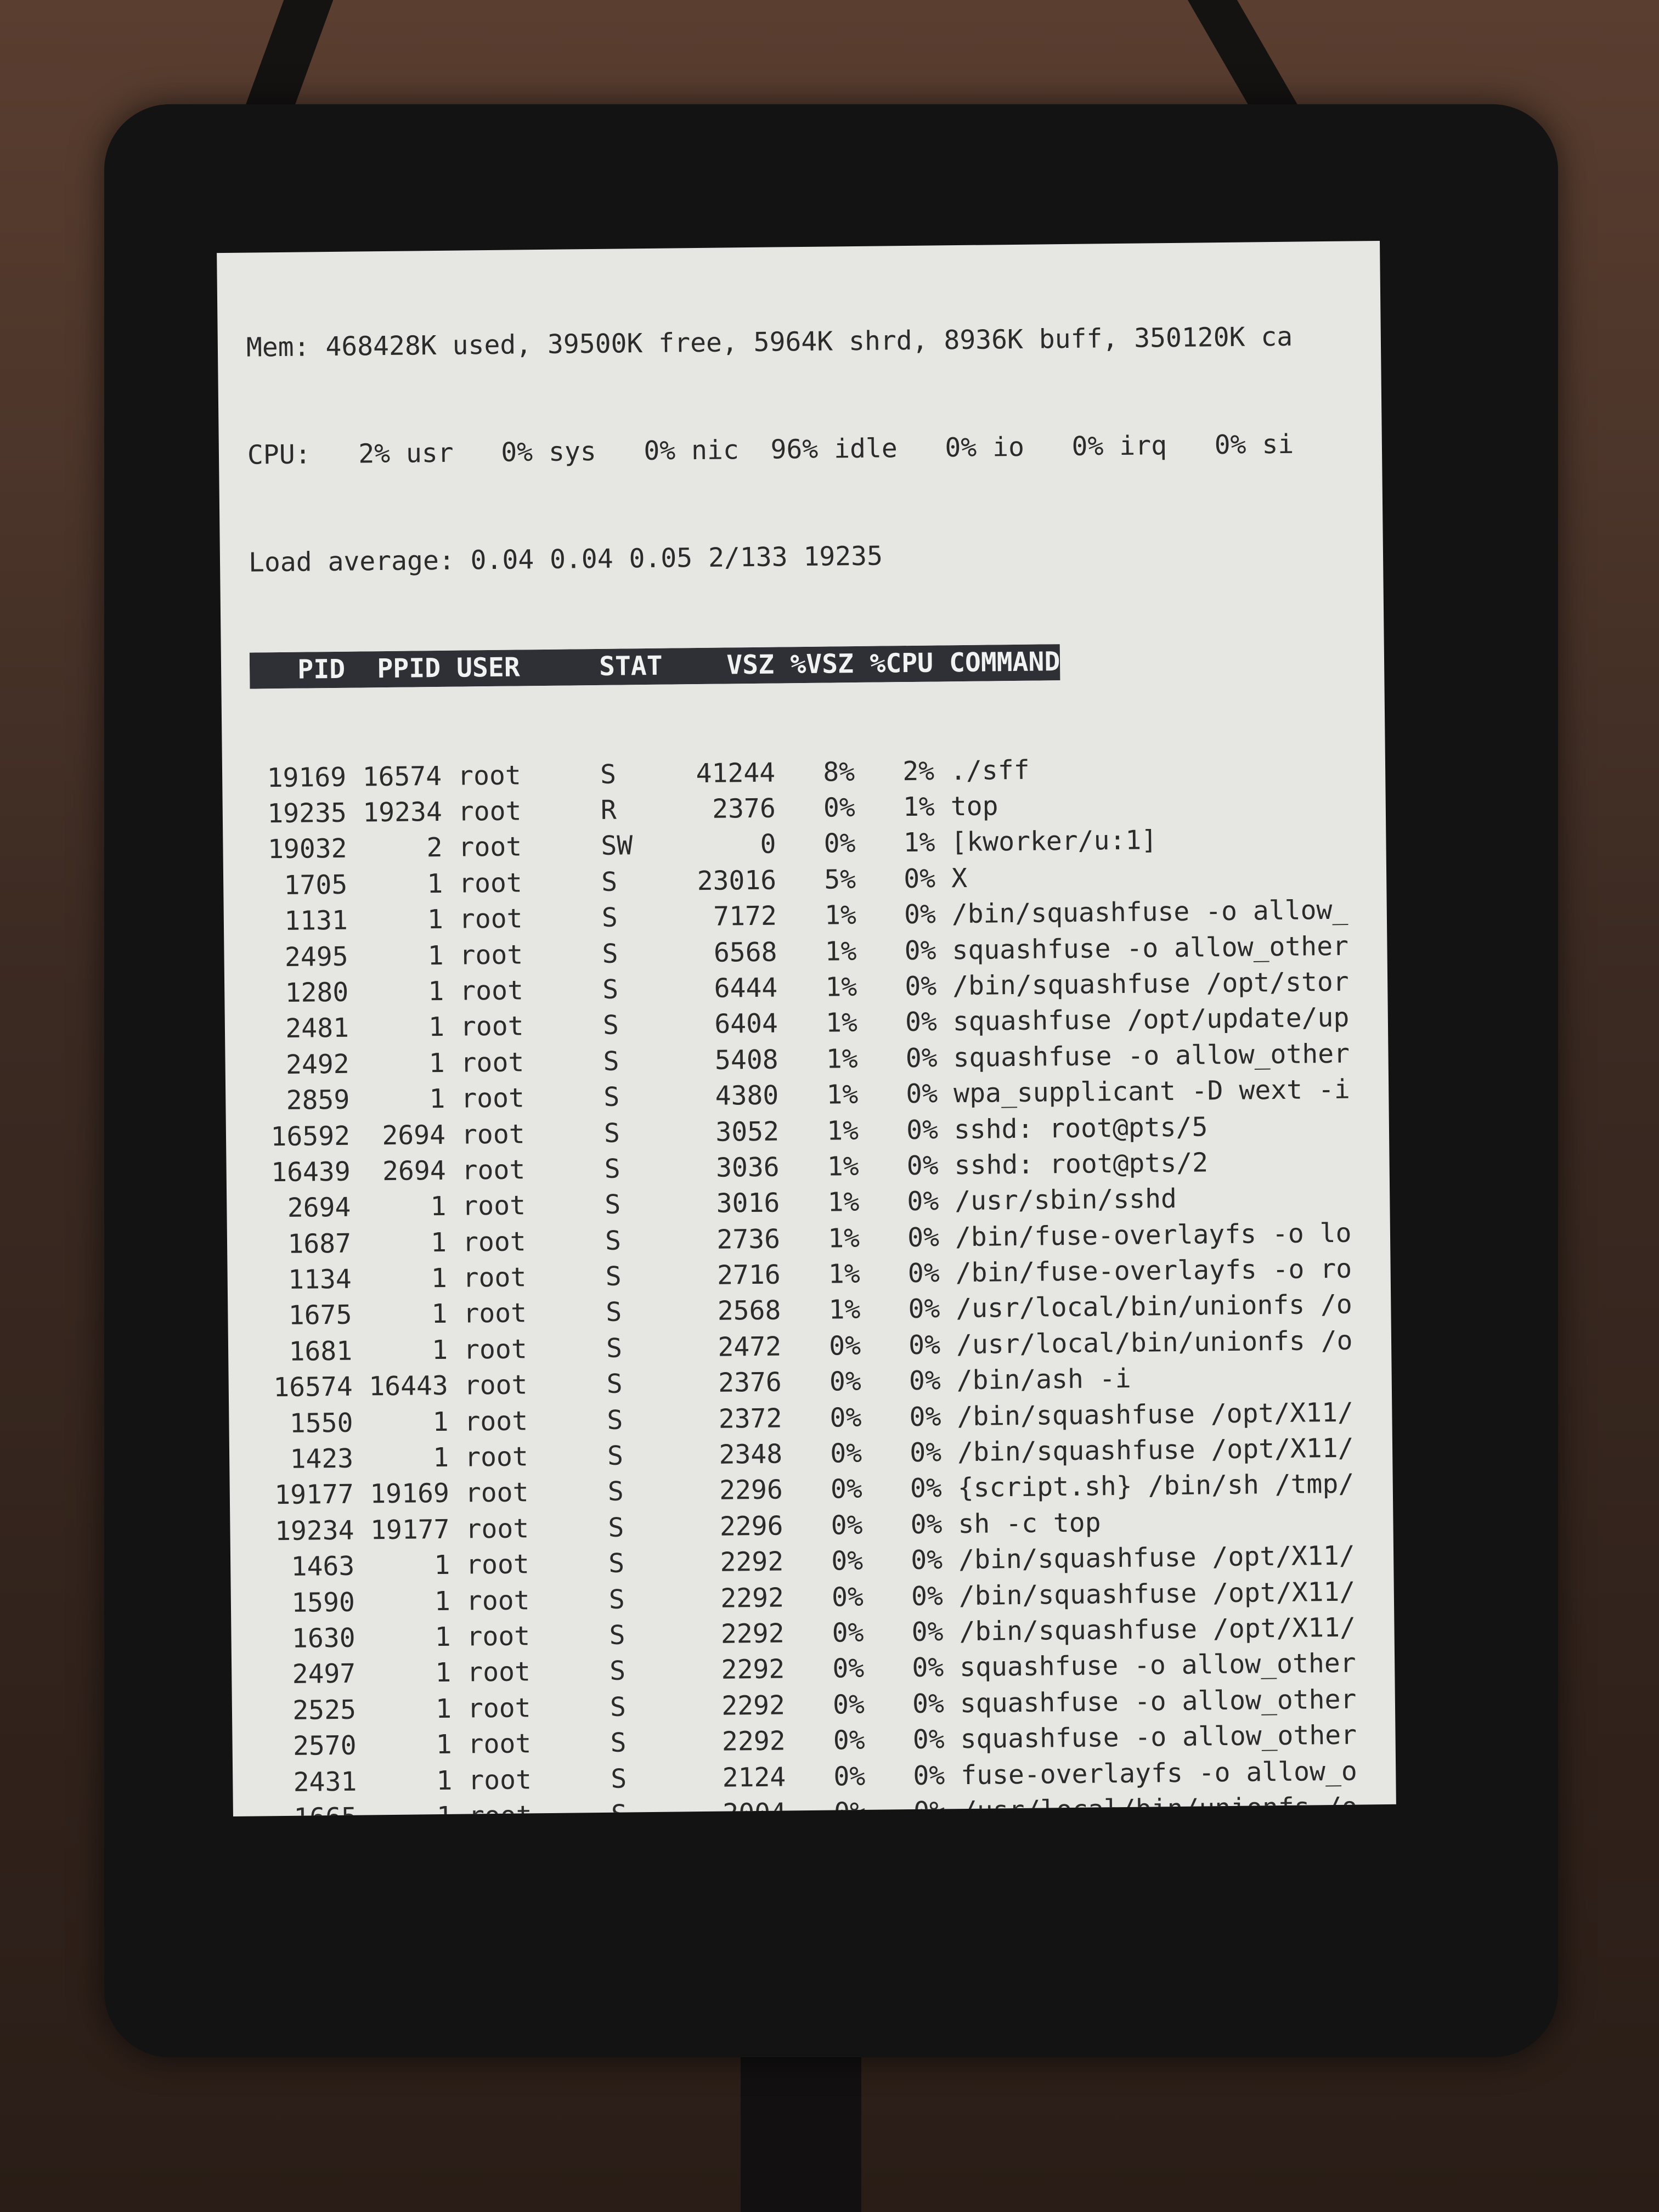 The image size is (1659, 2212). What do you see at coordinates (750, 1419) in the screenshot?
I see `vsz-cell: 2372` at bounding box center [750, 1419].